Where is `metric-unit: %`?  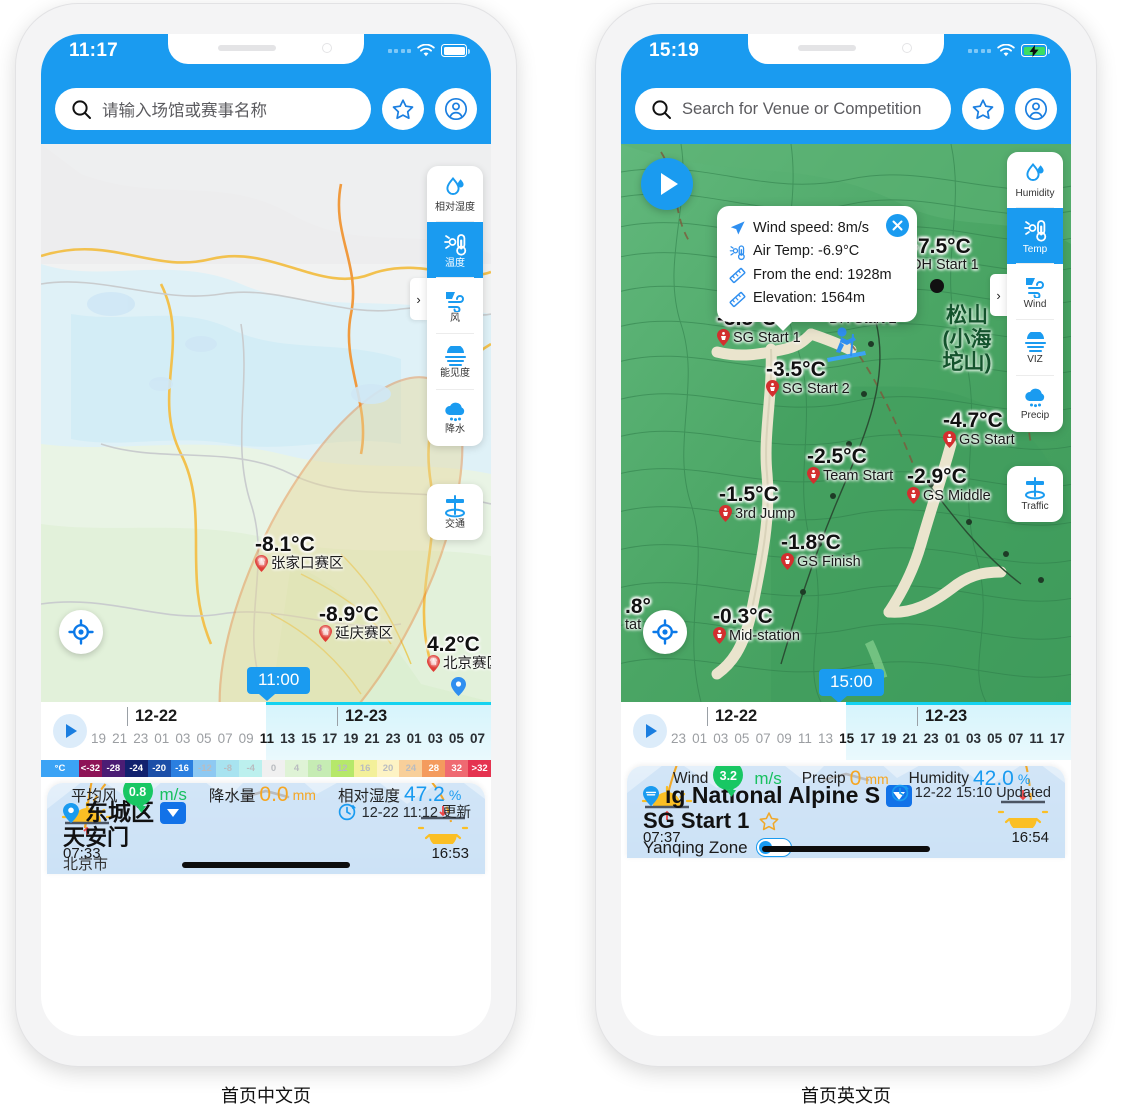
metric-unit: % is located at coordinates (455, 794).